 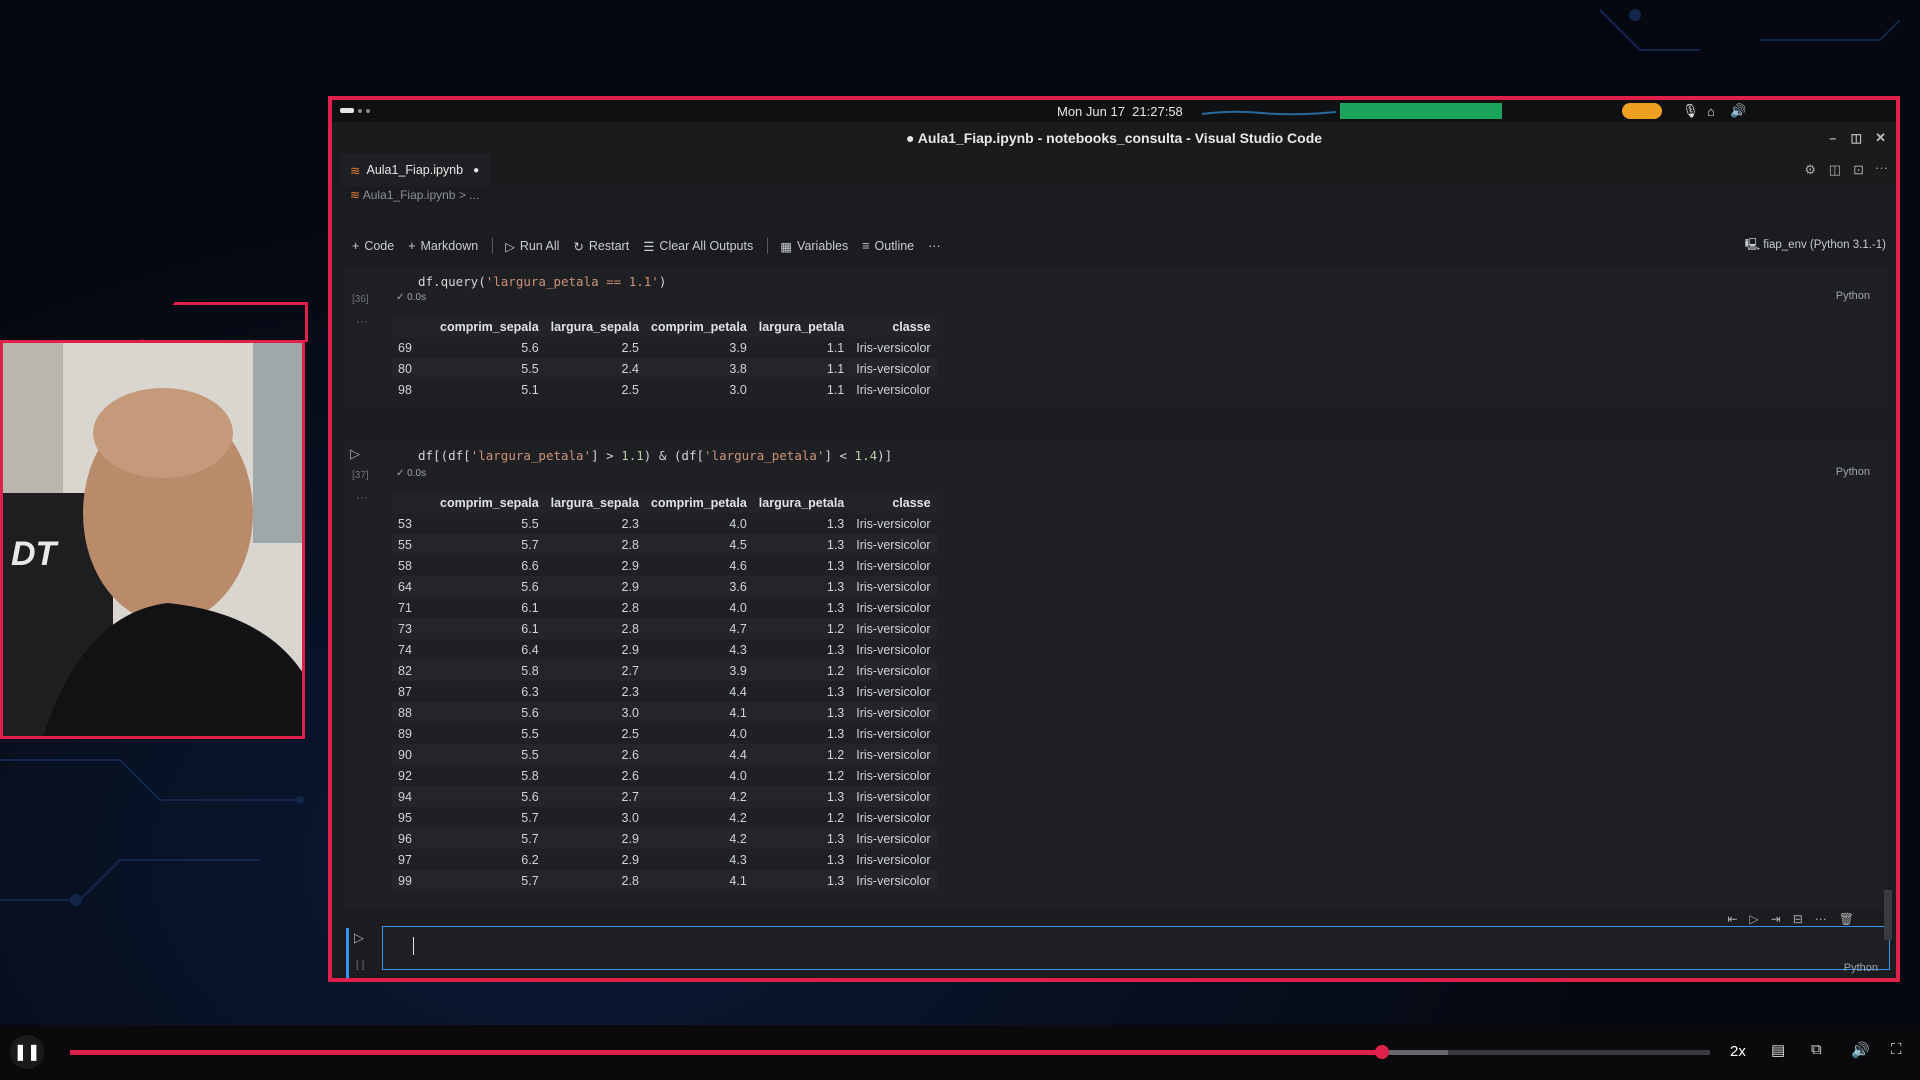 What do you see at coordinates (1816, 1049) in the screenshot?
I see `picture-in-picture-icon: ⧉` at bounding box center [1816, 1049].